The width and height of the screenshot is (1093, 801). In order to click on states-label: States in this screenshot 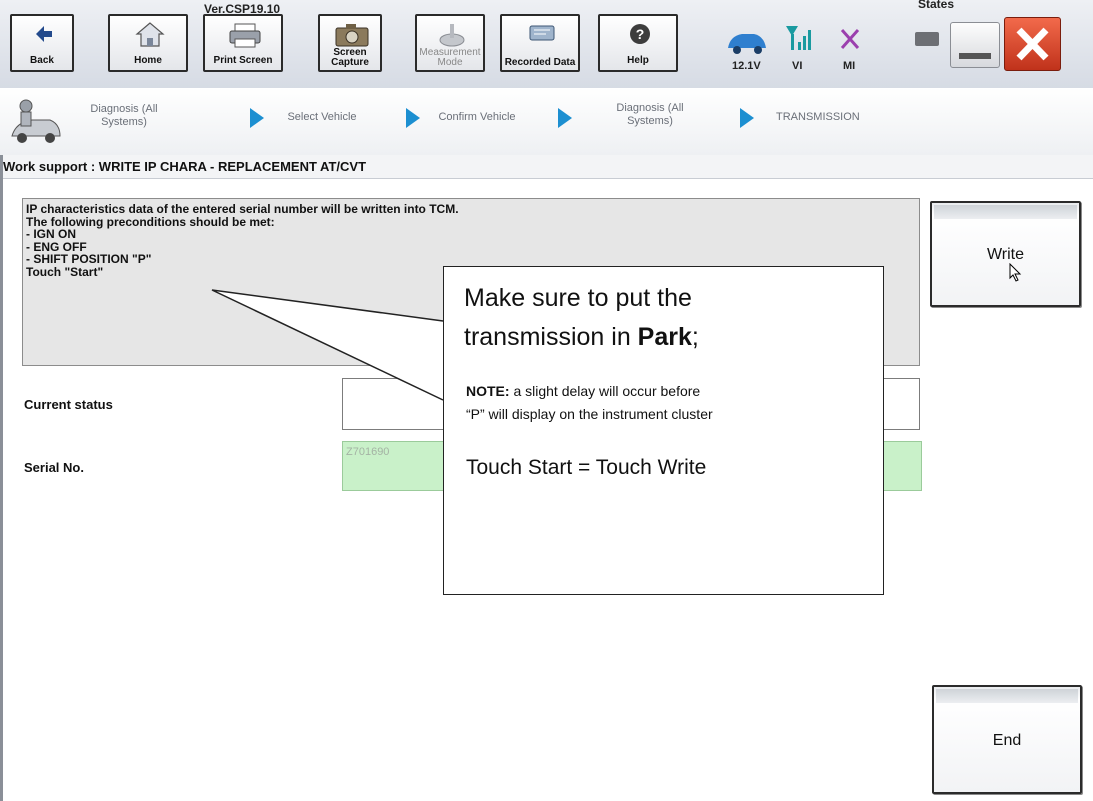, I will do `click(936, 5)`.